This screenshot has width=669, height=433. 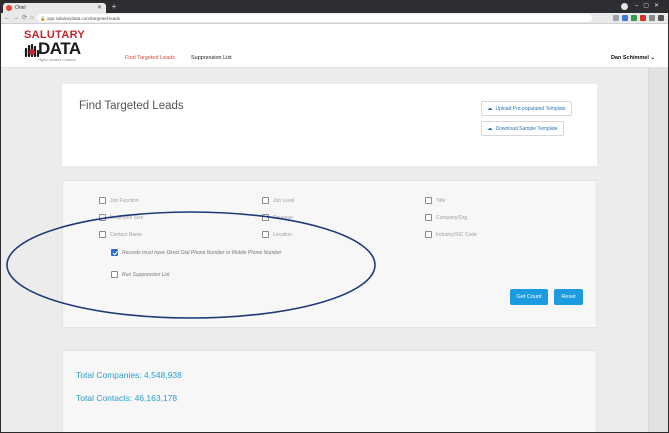 What do you see at coordinates (435, 200) in the screenshot?
I see `filter-title: Title` at bounding box center [435, 200].